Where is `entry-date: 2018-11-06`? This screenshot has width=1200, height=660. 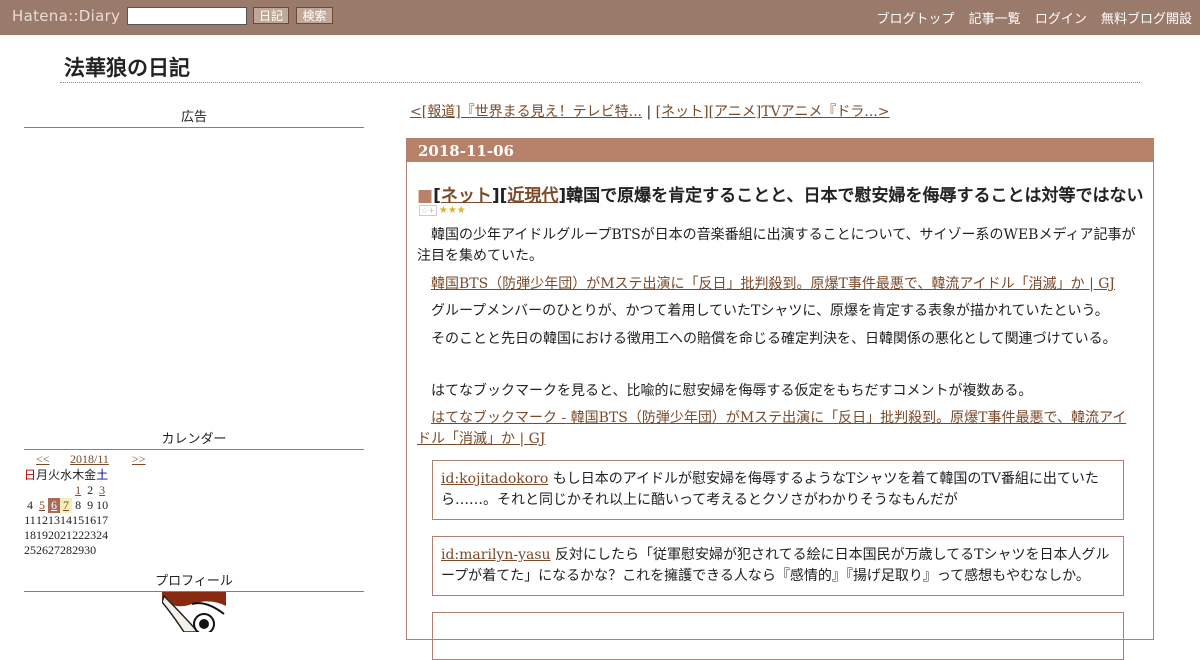 entry-date: 2018-11-06 is located at coordinates (466, 151).